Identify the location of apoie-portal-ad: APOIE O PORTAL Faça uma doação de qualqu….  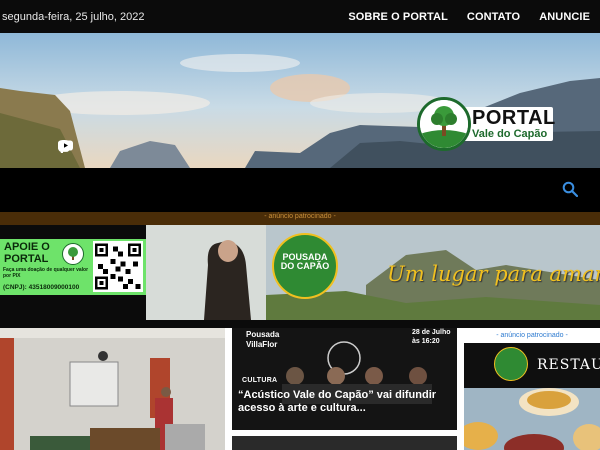
(73, 267).